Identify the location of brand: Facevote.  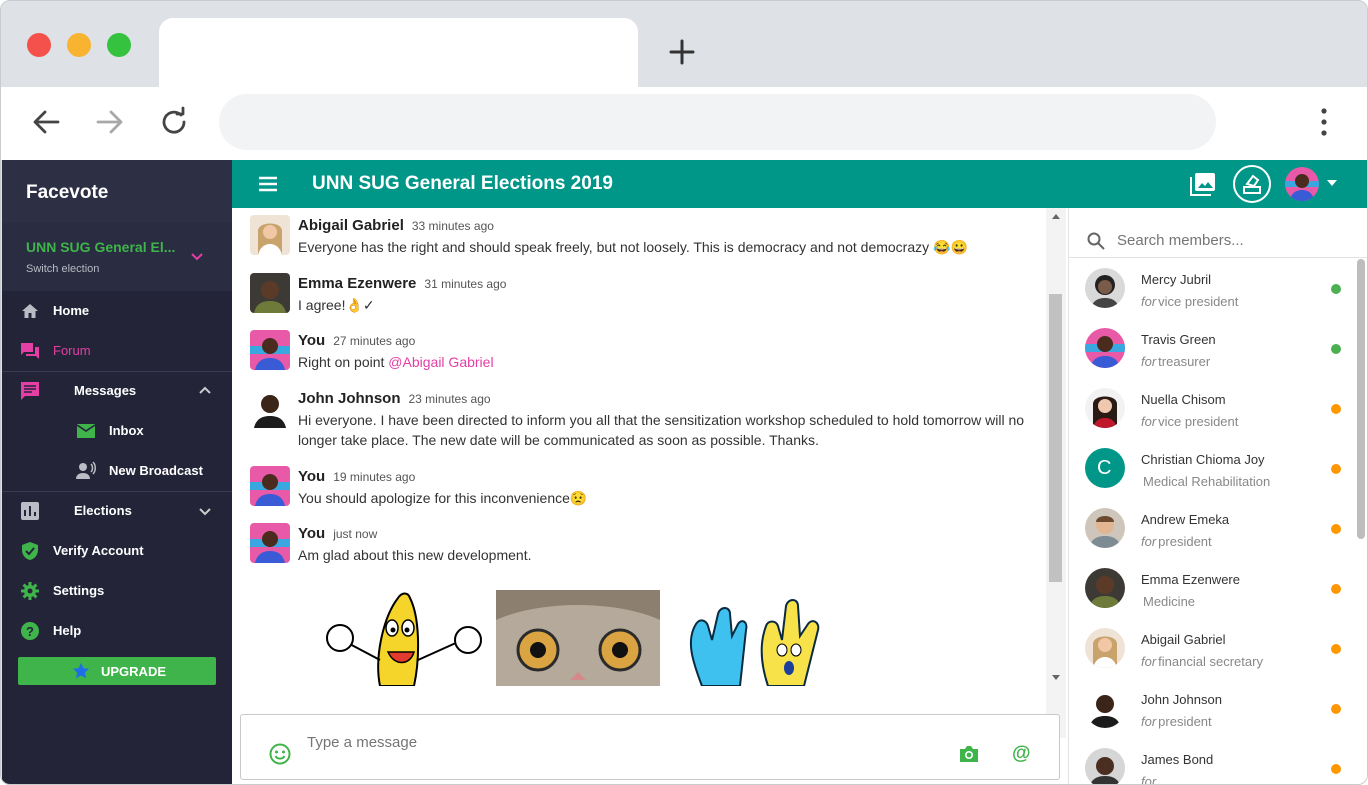
(117, 191).